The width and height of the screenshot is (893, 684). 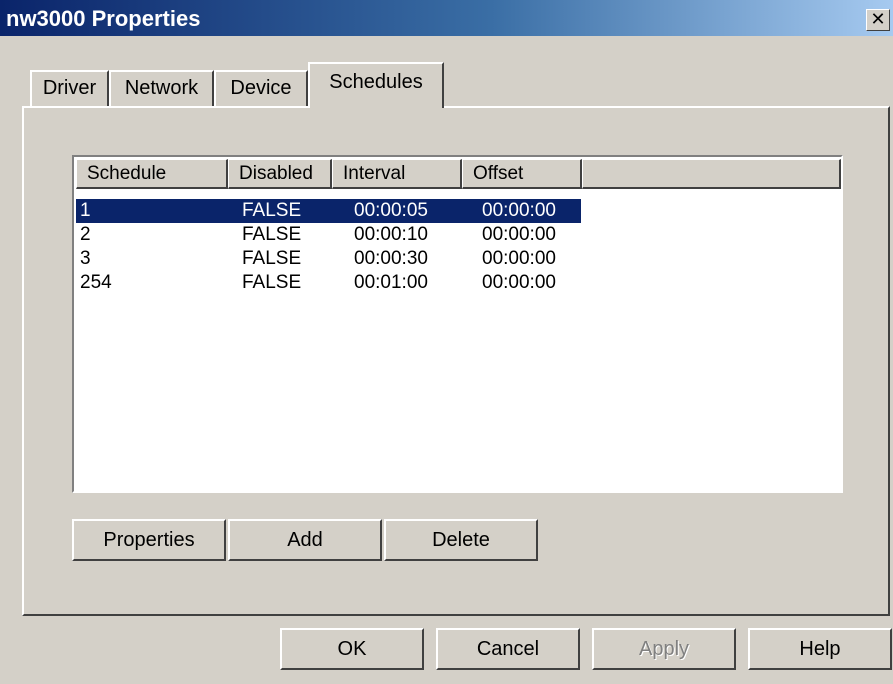 I want to click on properties-button-label: Properties, so click(x=149, y=540).